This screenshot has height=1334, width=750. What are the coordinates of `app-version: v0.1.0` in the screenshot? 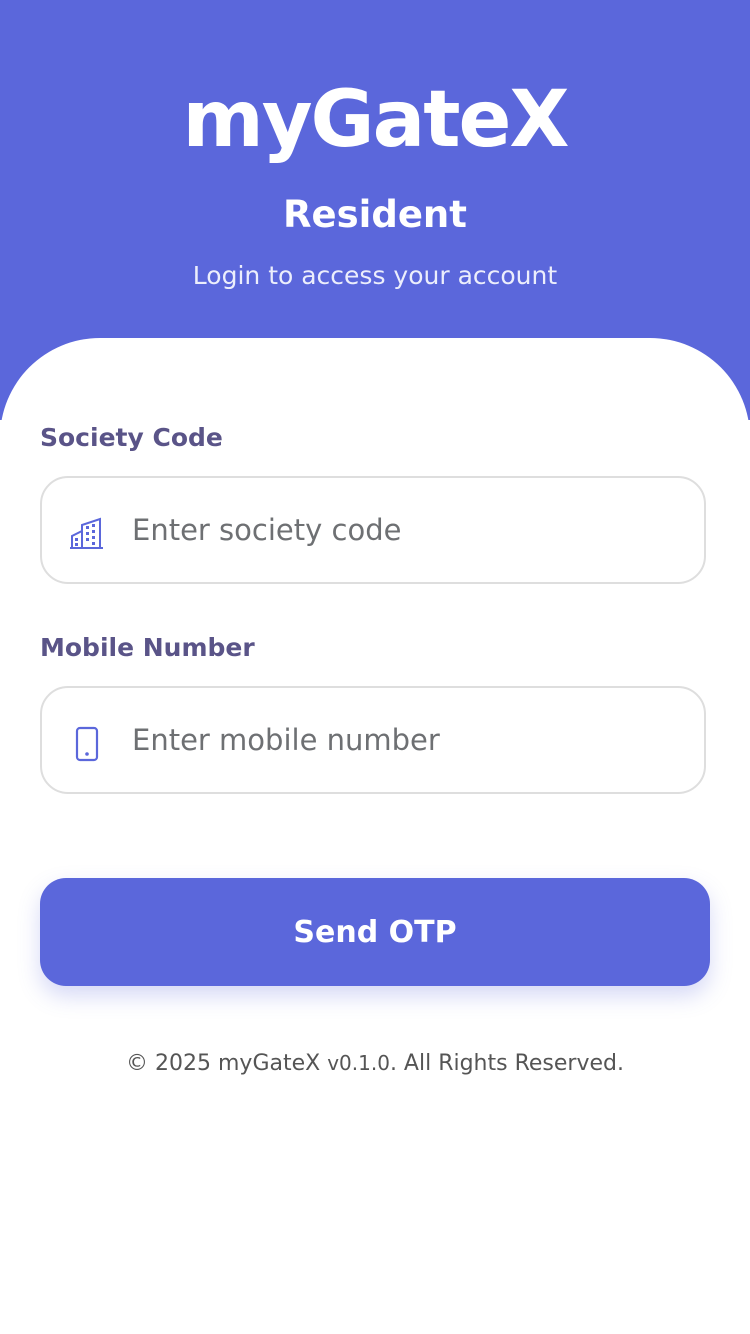 It's located at (358, 1063).